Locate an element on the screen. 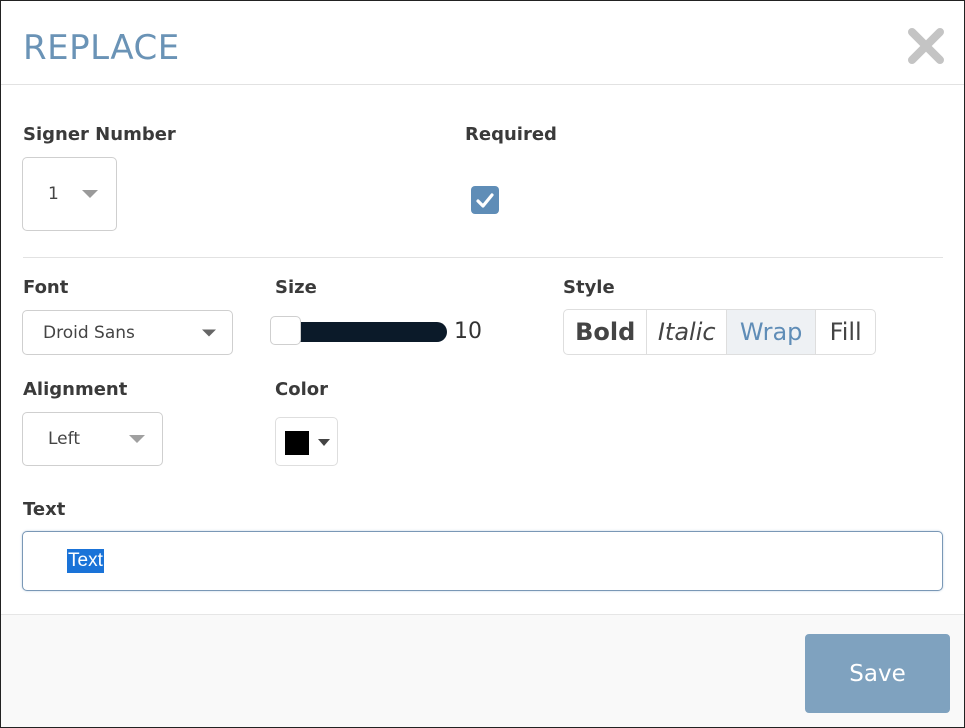 This screenshot has height=728, width=965. text-label: Text is located at coordinates (44, 509).